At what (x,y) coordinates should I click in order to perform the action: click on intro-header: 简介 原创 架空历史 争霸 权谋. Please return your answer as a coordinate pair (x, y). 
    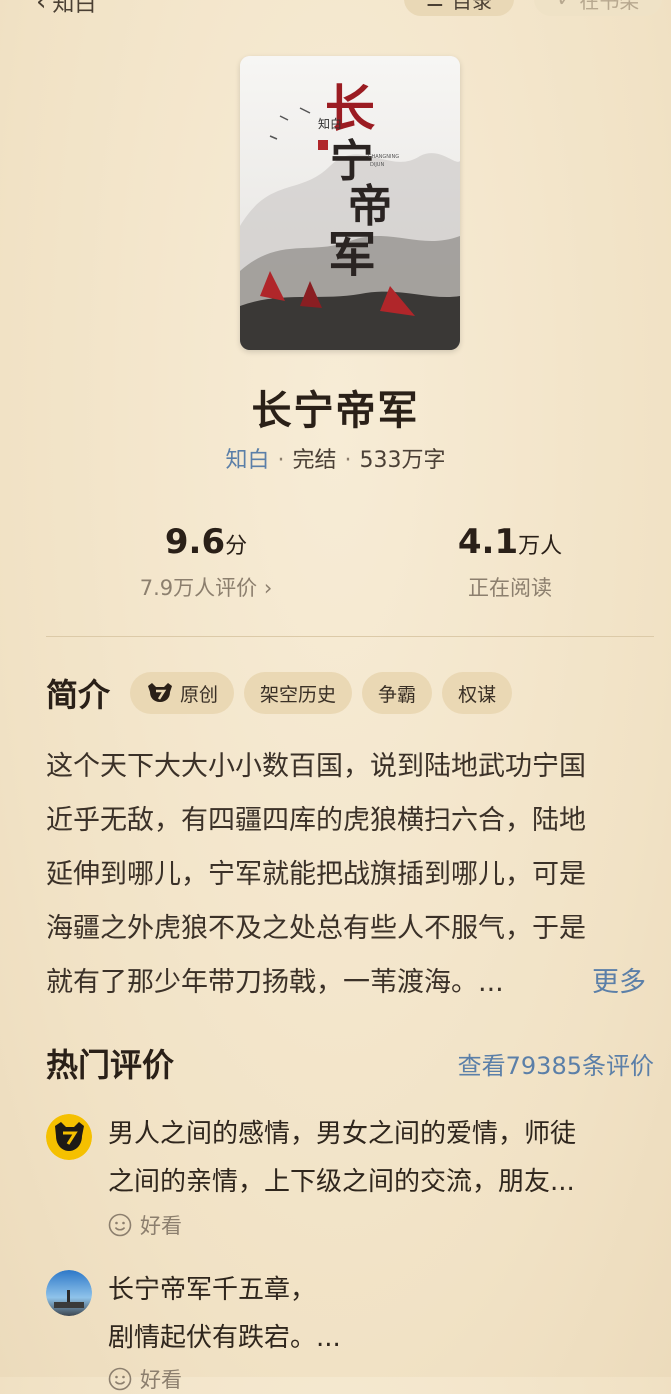
    Looking at the image, I should click on (284, 693).